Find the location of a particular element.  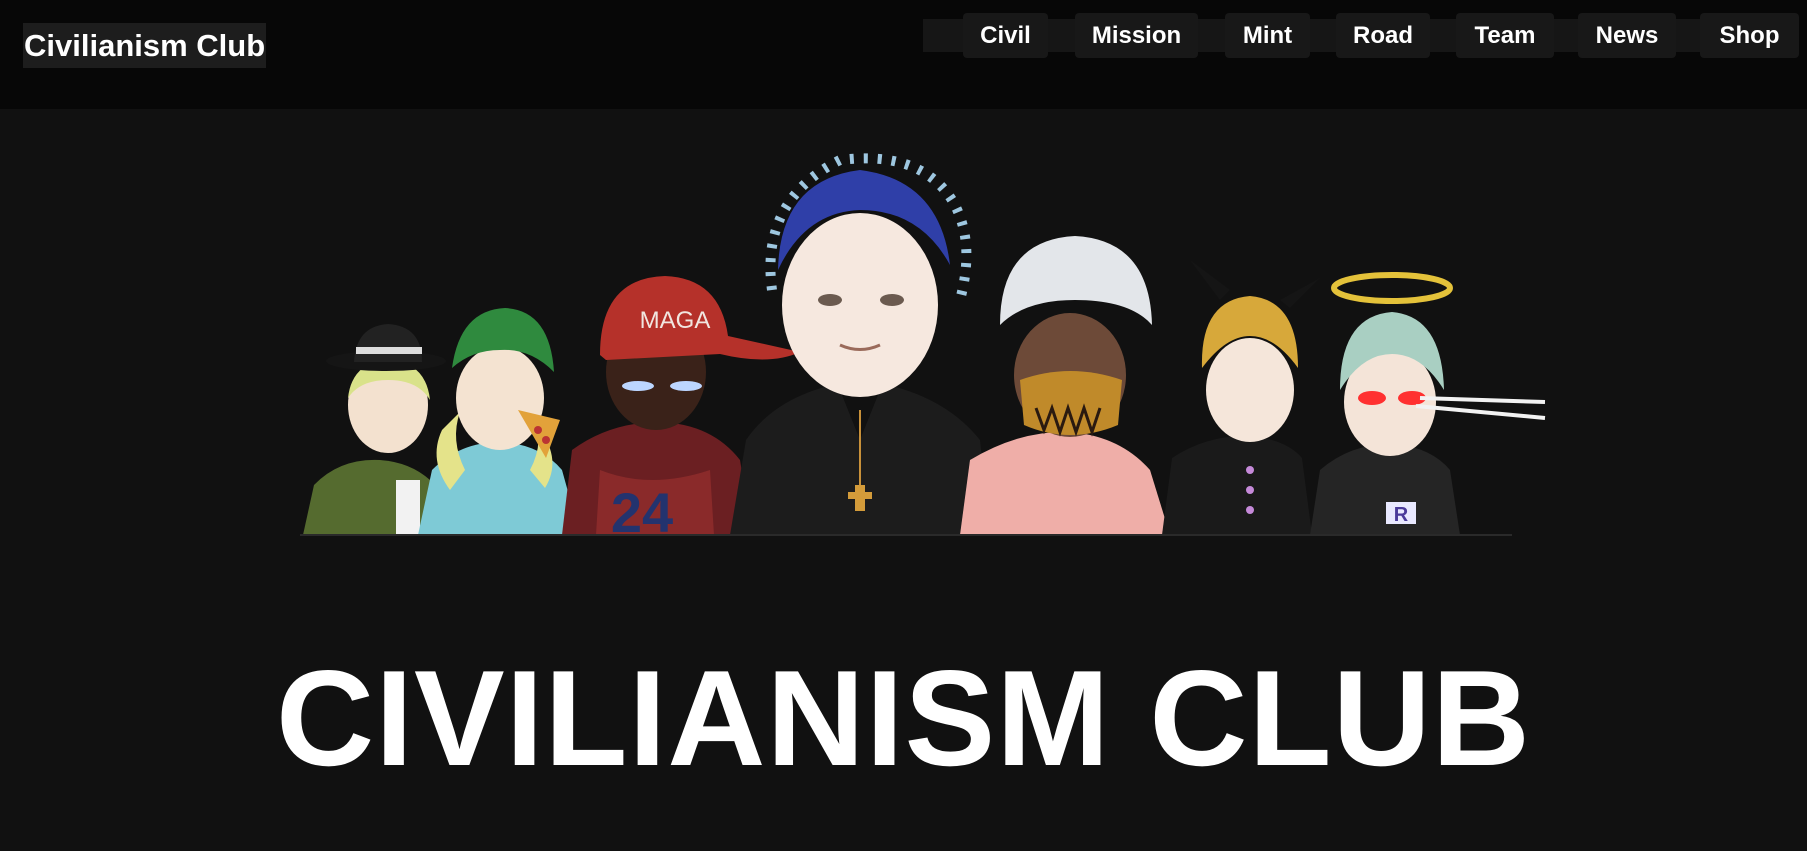

hero-title: CIVILIANISM CLUB is located at coordinates (903, 718).